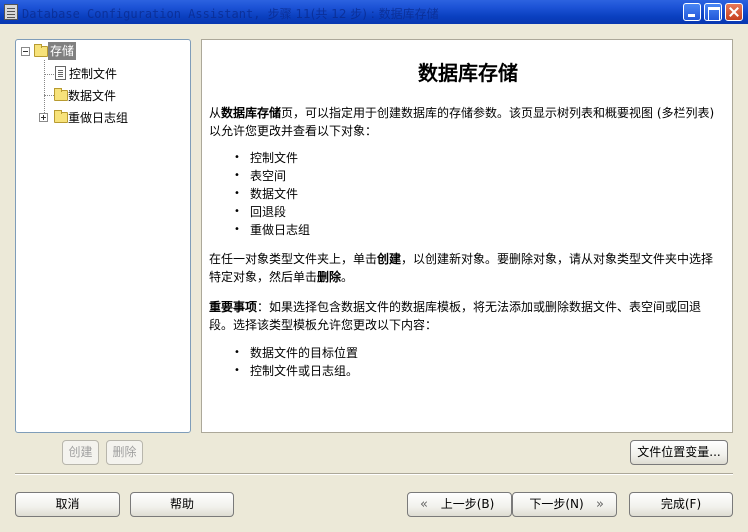 The image size is (748, 532). What do you see at coordinates (692, 12) in the screenshot?
I see `minimize-button` at bounding box center [692, 12].